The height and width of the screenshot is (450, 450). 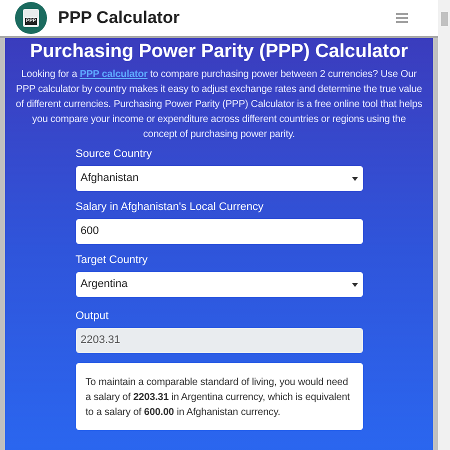 What do you see at coordinates (219, 284) in the screenshot?
I see `country-dropdown: Argentina` at bounding box center [219, 284].